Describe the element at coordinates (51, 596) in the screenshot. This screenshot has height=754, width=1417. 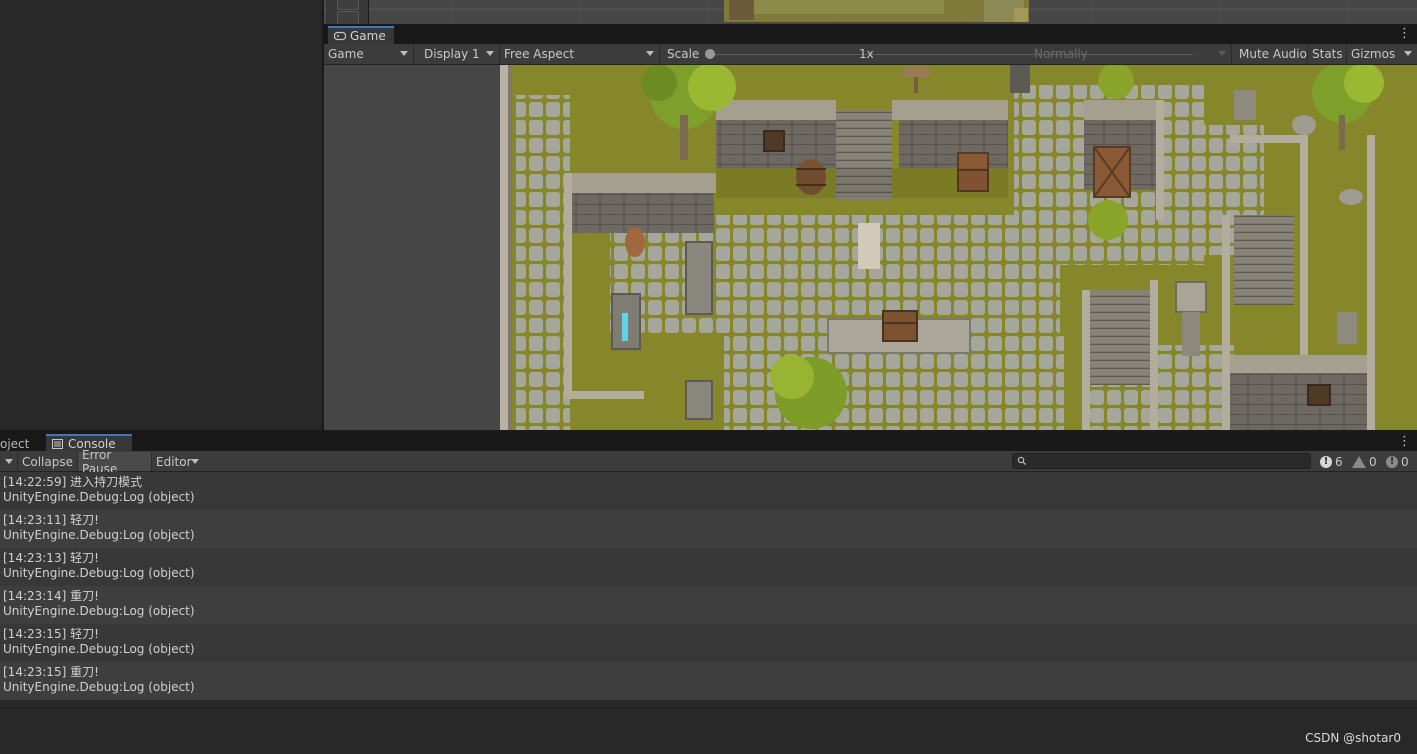
I see `log-message: [14:23:14] 重刀!` at that location.